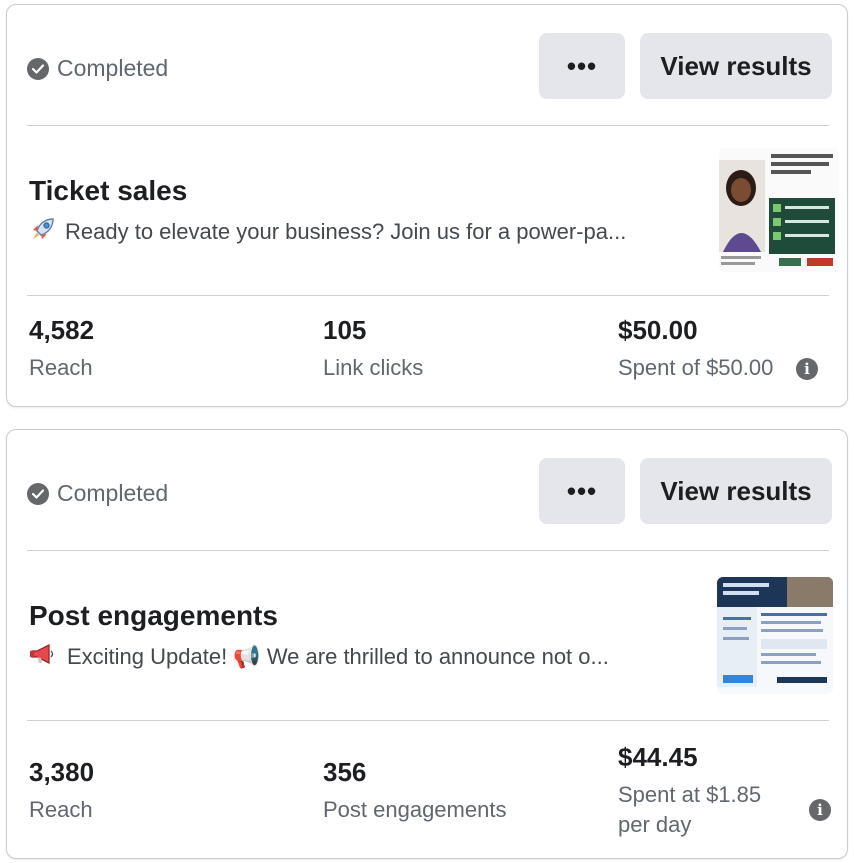 This screenshot has width=854, height=863. What do you see at coordinates (153, 615) in the screenshot?
I see `campaign-title: Post engagements` at bounding box center [153, 615].